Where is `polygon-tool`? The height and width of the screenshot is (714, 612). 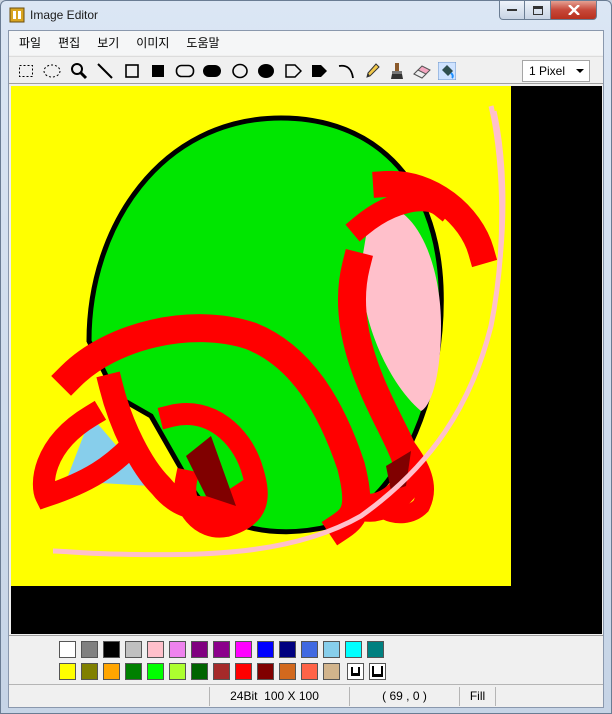
polygon-tool is located at coordinates (293, 71).